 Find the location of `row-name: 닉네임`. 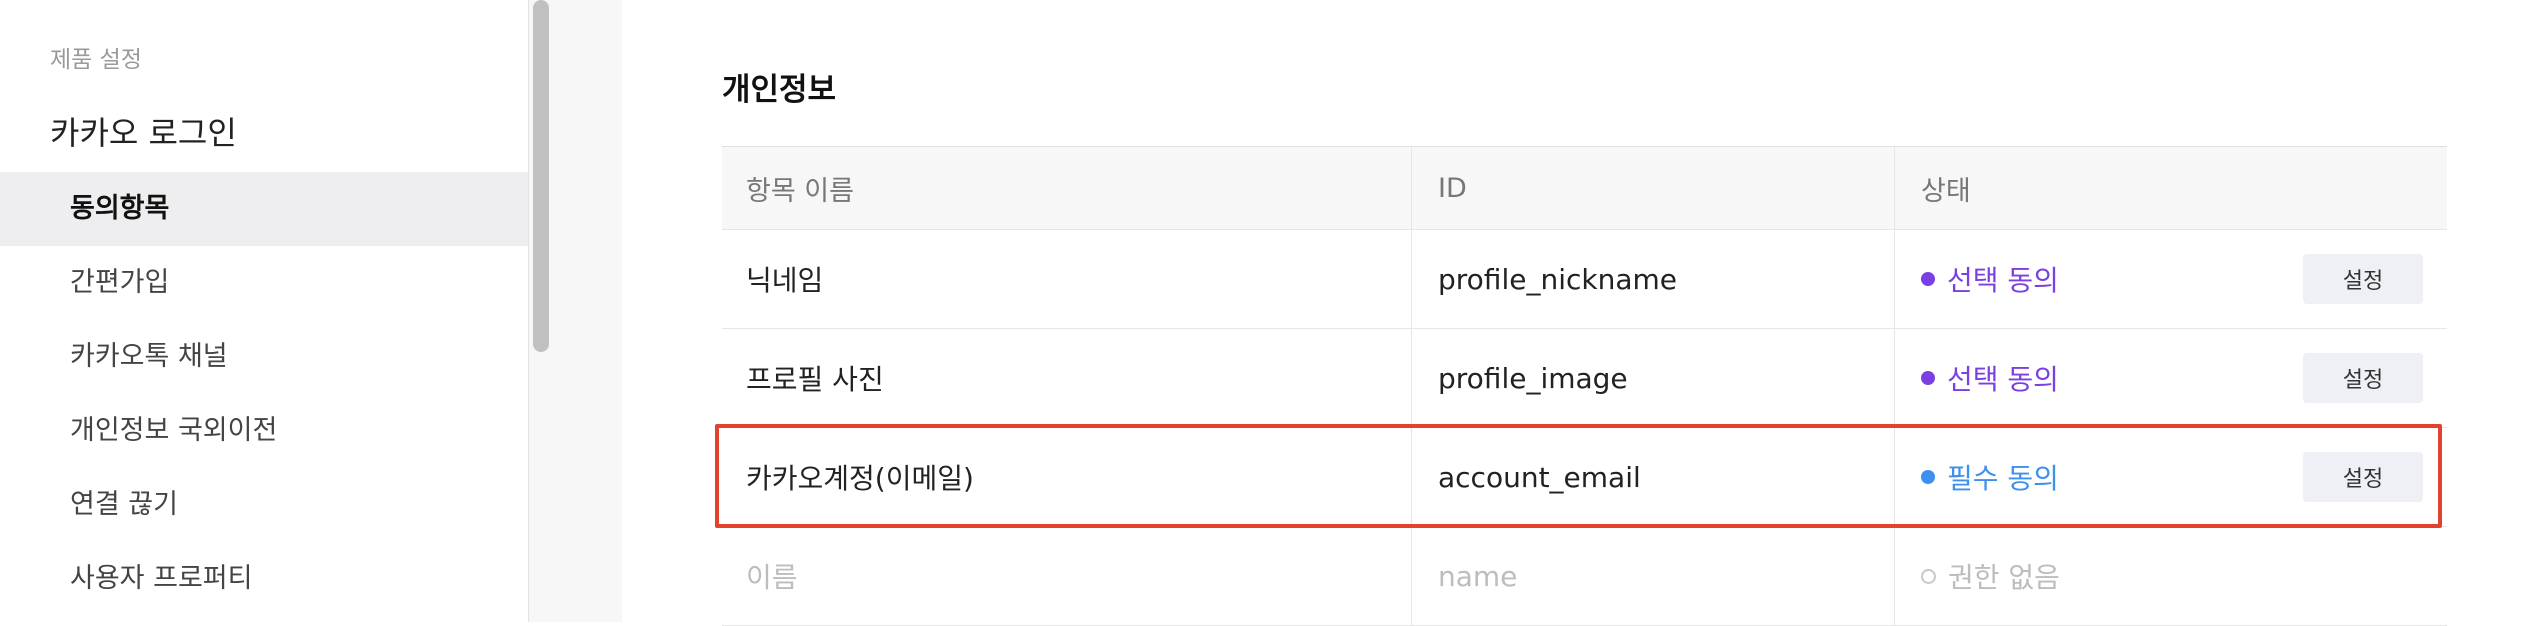

row-name: 닉네임 is located at coordinates (1067, 279).